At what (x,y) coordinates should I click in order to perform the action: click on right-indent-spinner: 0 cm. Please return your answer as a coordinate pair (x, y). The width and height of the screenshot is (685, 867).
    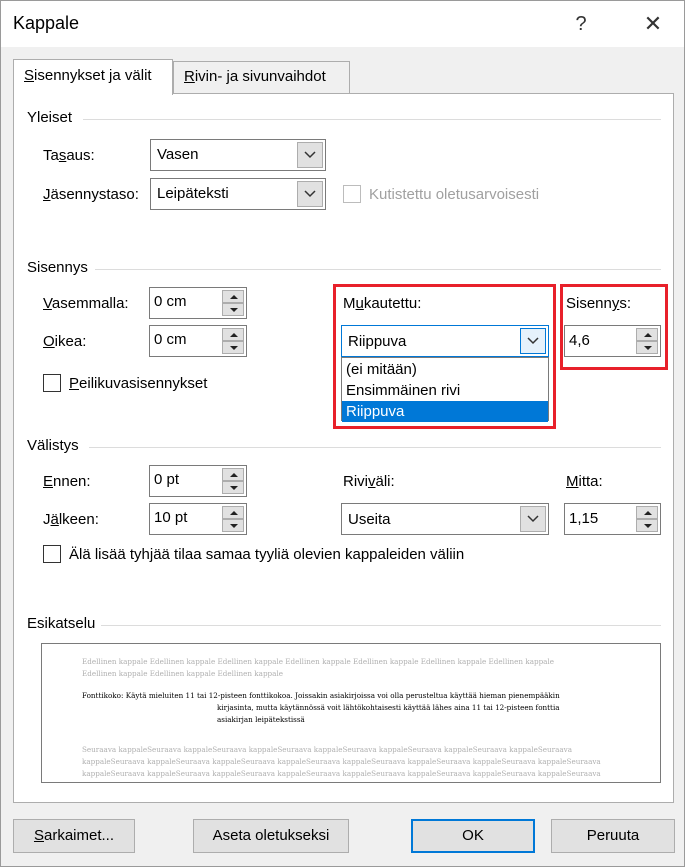
    Looking at the image, I should click on (198, 341).